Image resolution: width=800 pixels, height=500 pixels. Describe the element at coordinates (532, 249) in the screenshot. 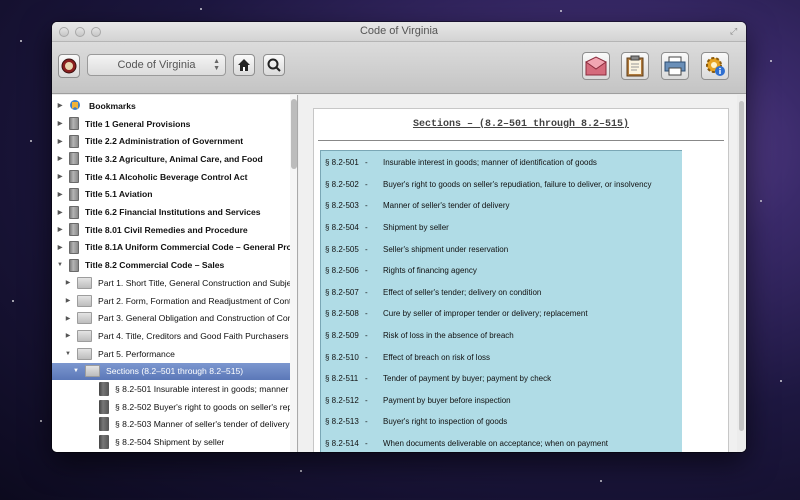

I see `section-title-link: Seller's shipment under reservation` at that location.